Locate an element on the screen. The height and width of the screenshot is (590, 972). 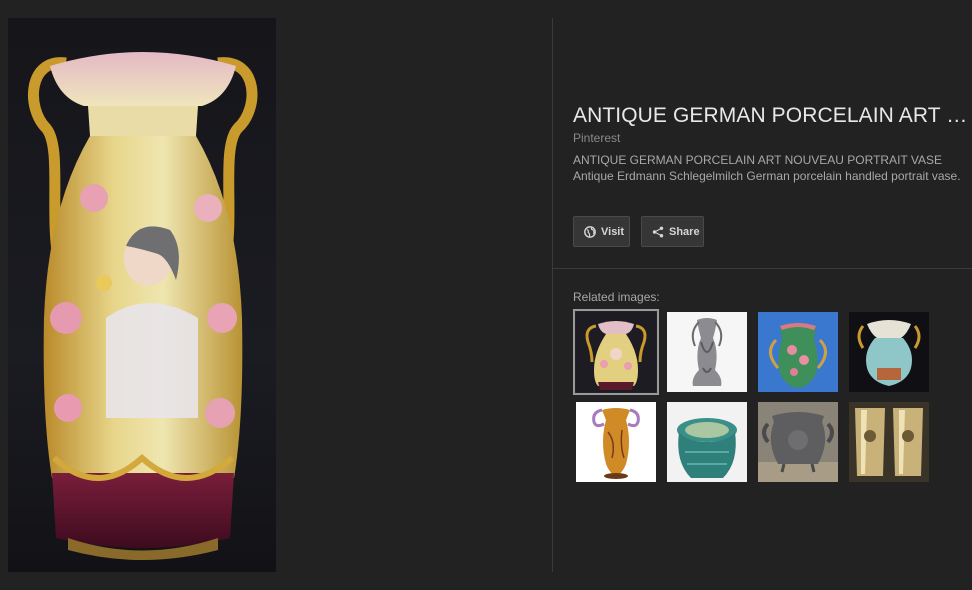
image-source: Pinterest is located at coordinates (596, 138).